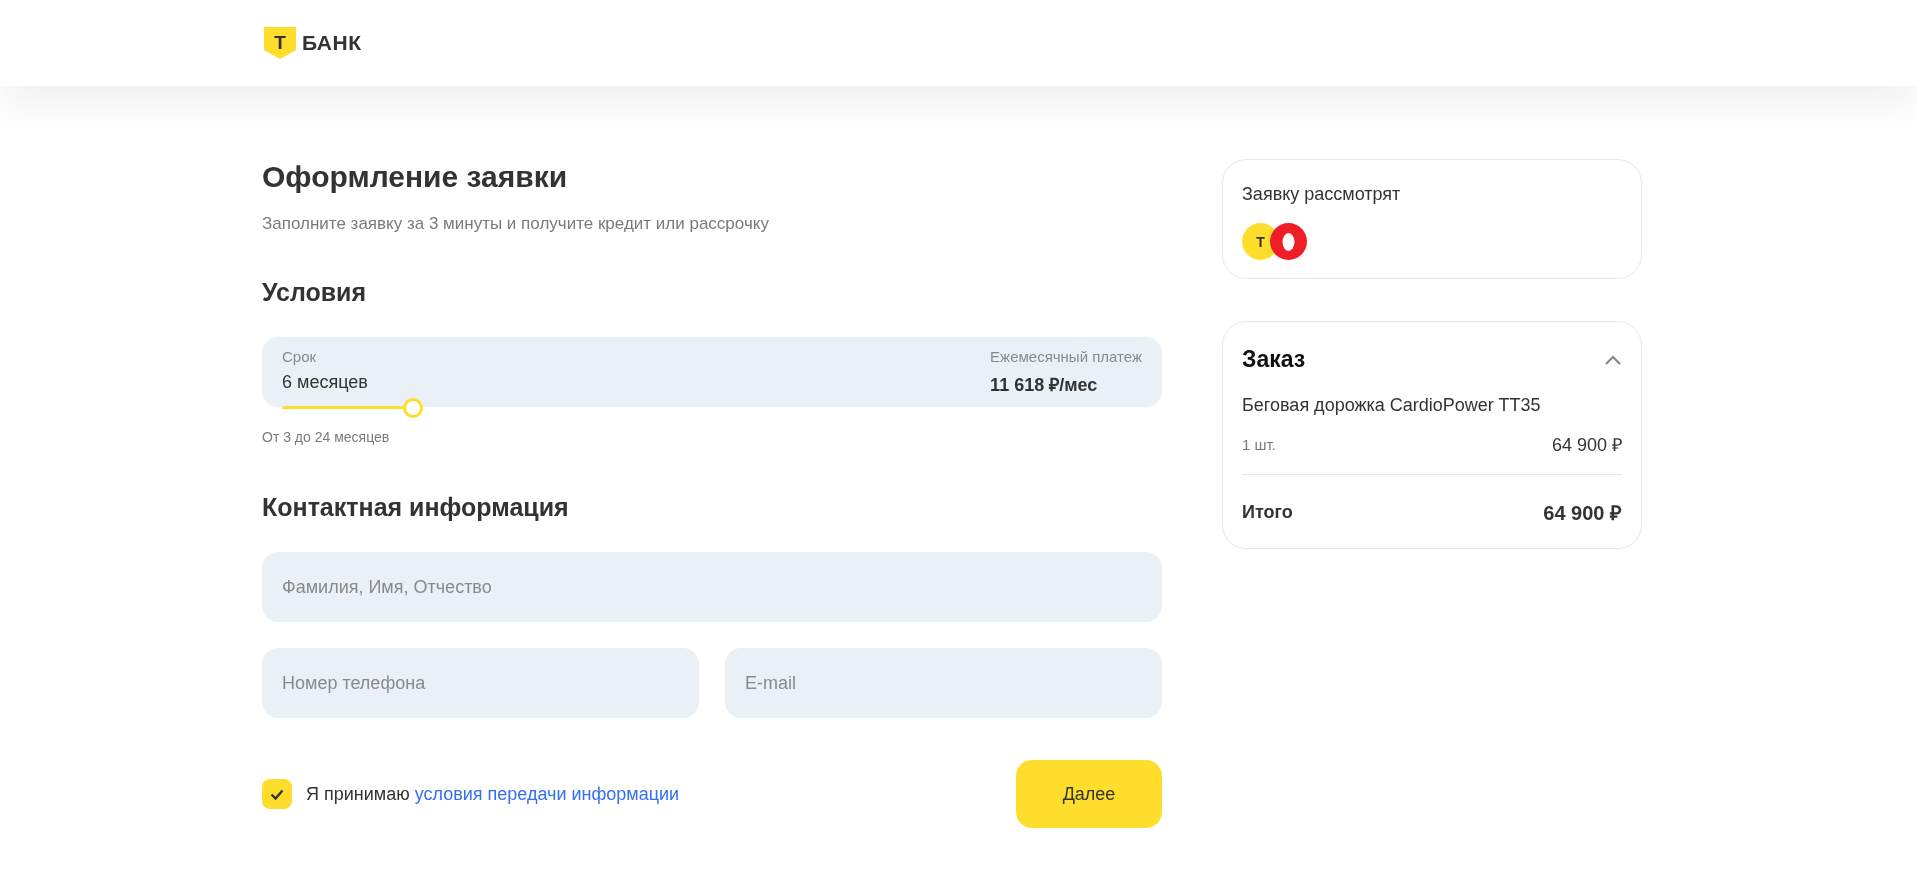 This screenshot has width=1917, height=876. What do you see at coordinates (315, 292) in the screenshot?
I see `section-heading: Условия` at bounding box center [315, 292].